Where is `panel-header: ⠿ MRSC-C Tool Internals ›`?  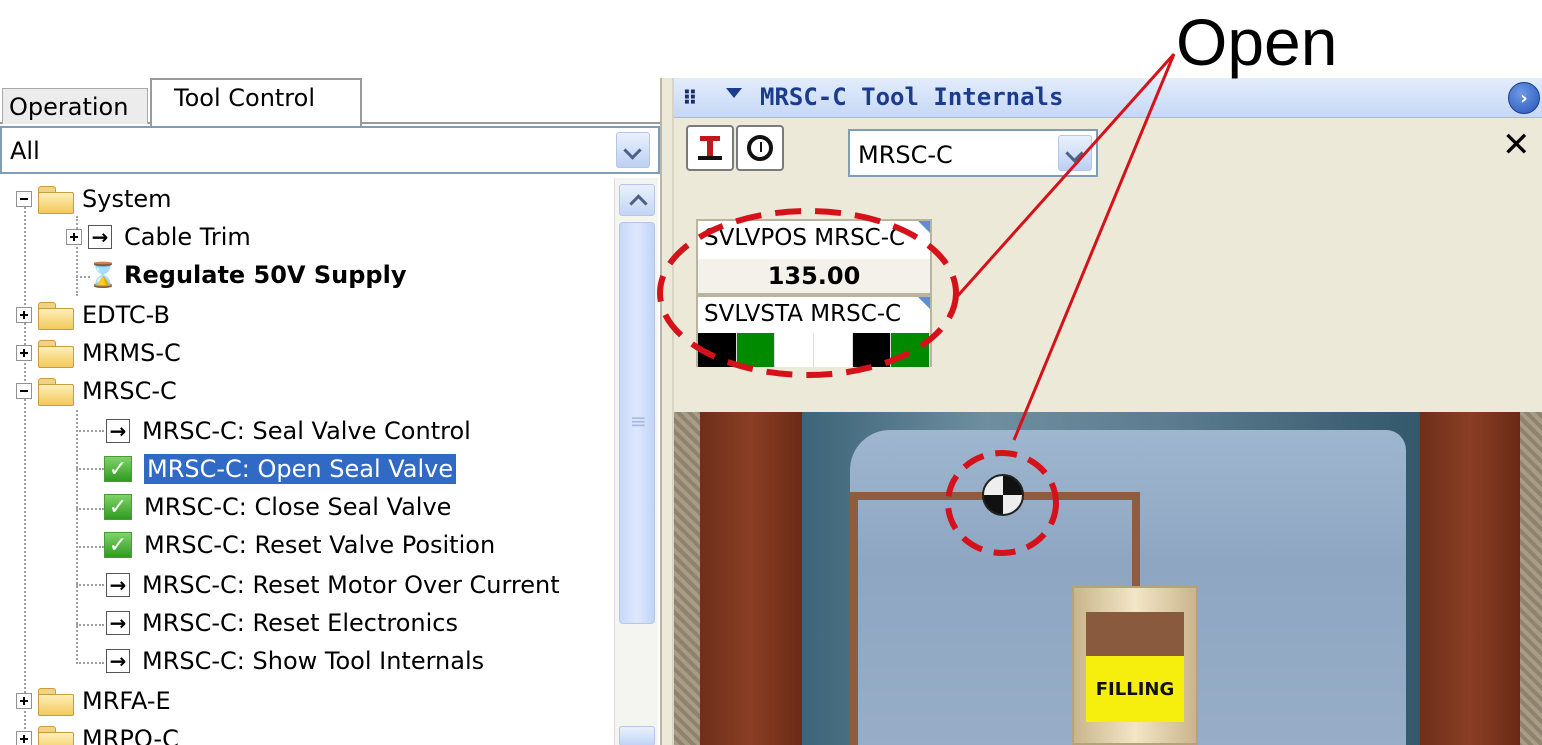 panel-header: ⠿ MRSC-C Tool Internals › is located at coordinates (1108, 98).